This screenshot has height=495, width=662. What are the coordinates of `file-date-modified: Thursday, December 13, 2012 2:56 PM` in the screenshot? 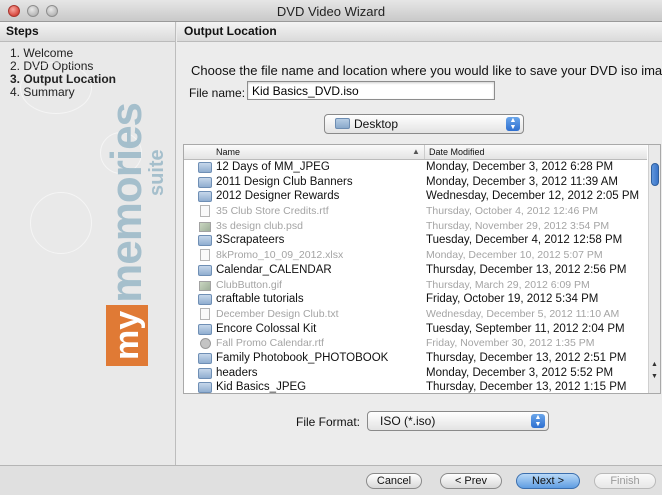 It's located at (526, 269).